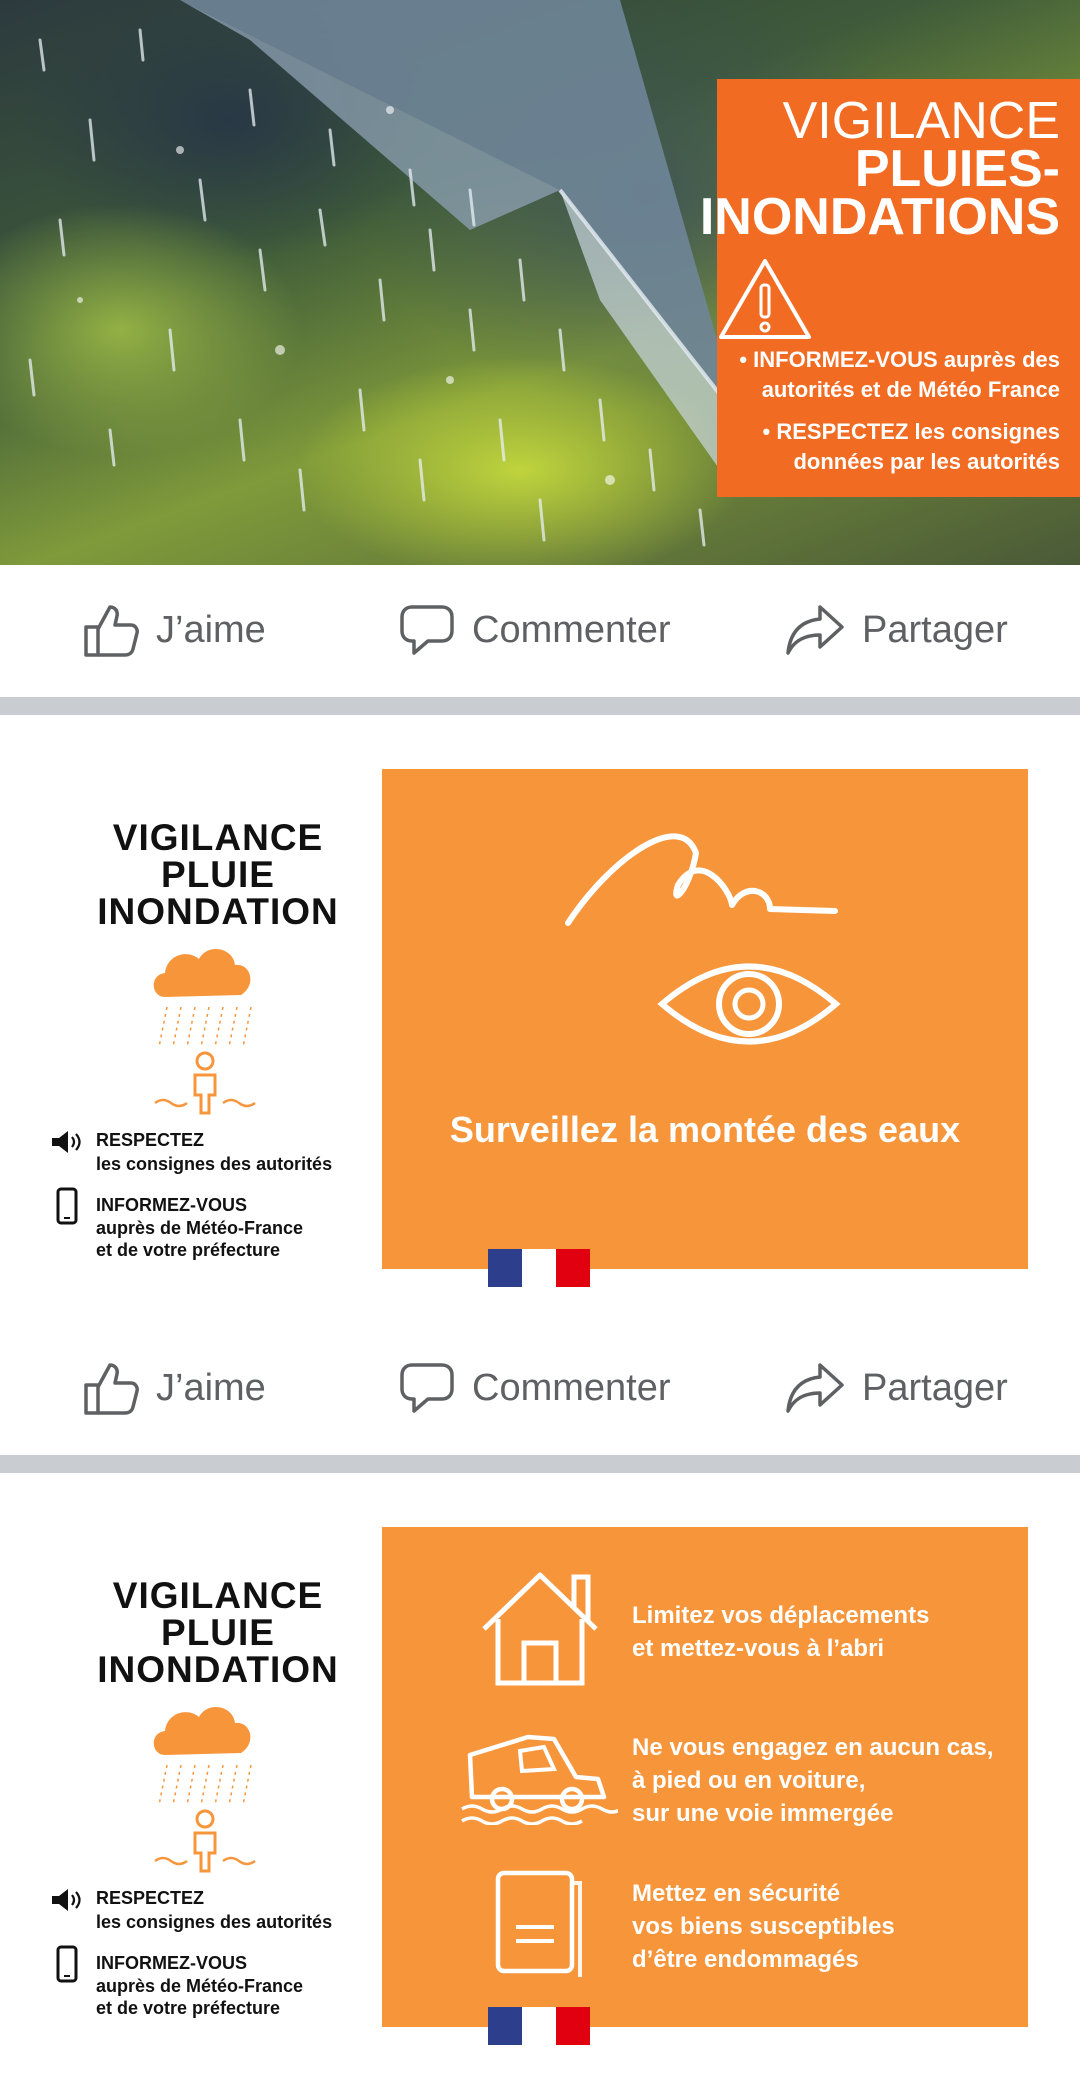  What do you see at coordinates (813, 1747) in the screenshot?
I see `advice2-line1: Ne vous engagez en aucun cas,` at bounding box center [813, 1747].